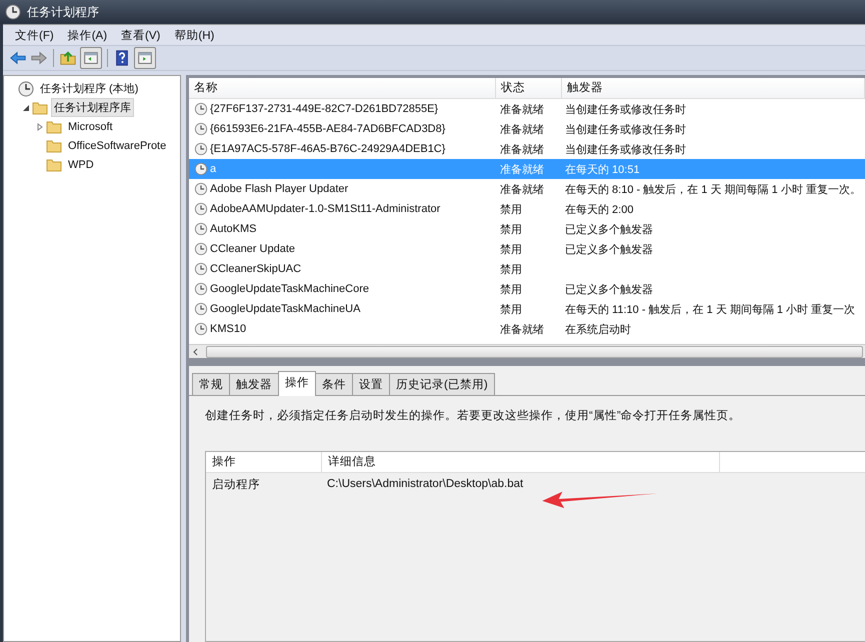 This screenshot has width=865, height=642. What do you see at coordinates (211, 384) in the screenshot?
I see `tab: 常规` at bounding box center [211, 384].